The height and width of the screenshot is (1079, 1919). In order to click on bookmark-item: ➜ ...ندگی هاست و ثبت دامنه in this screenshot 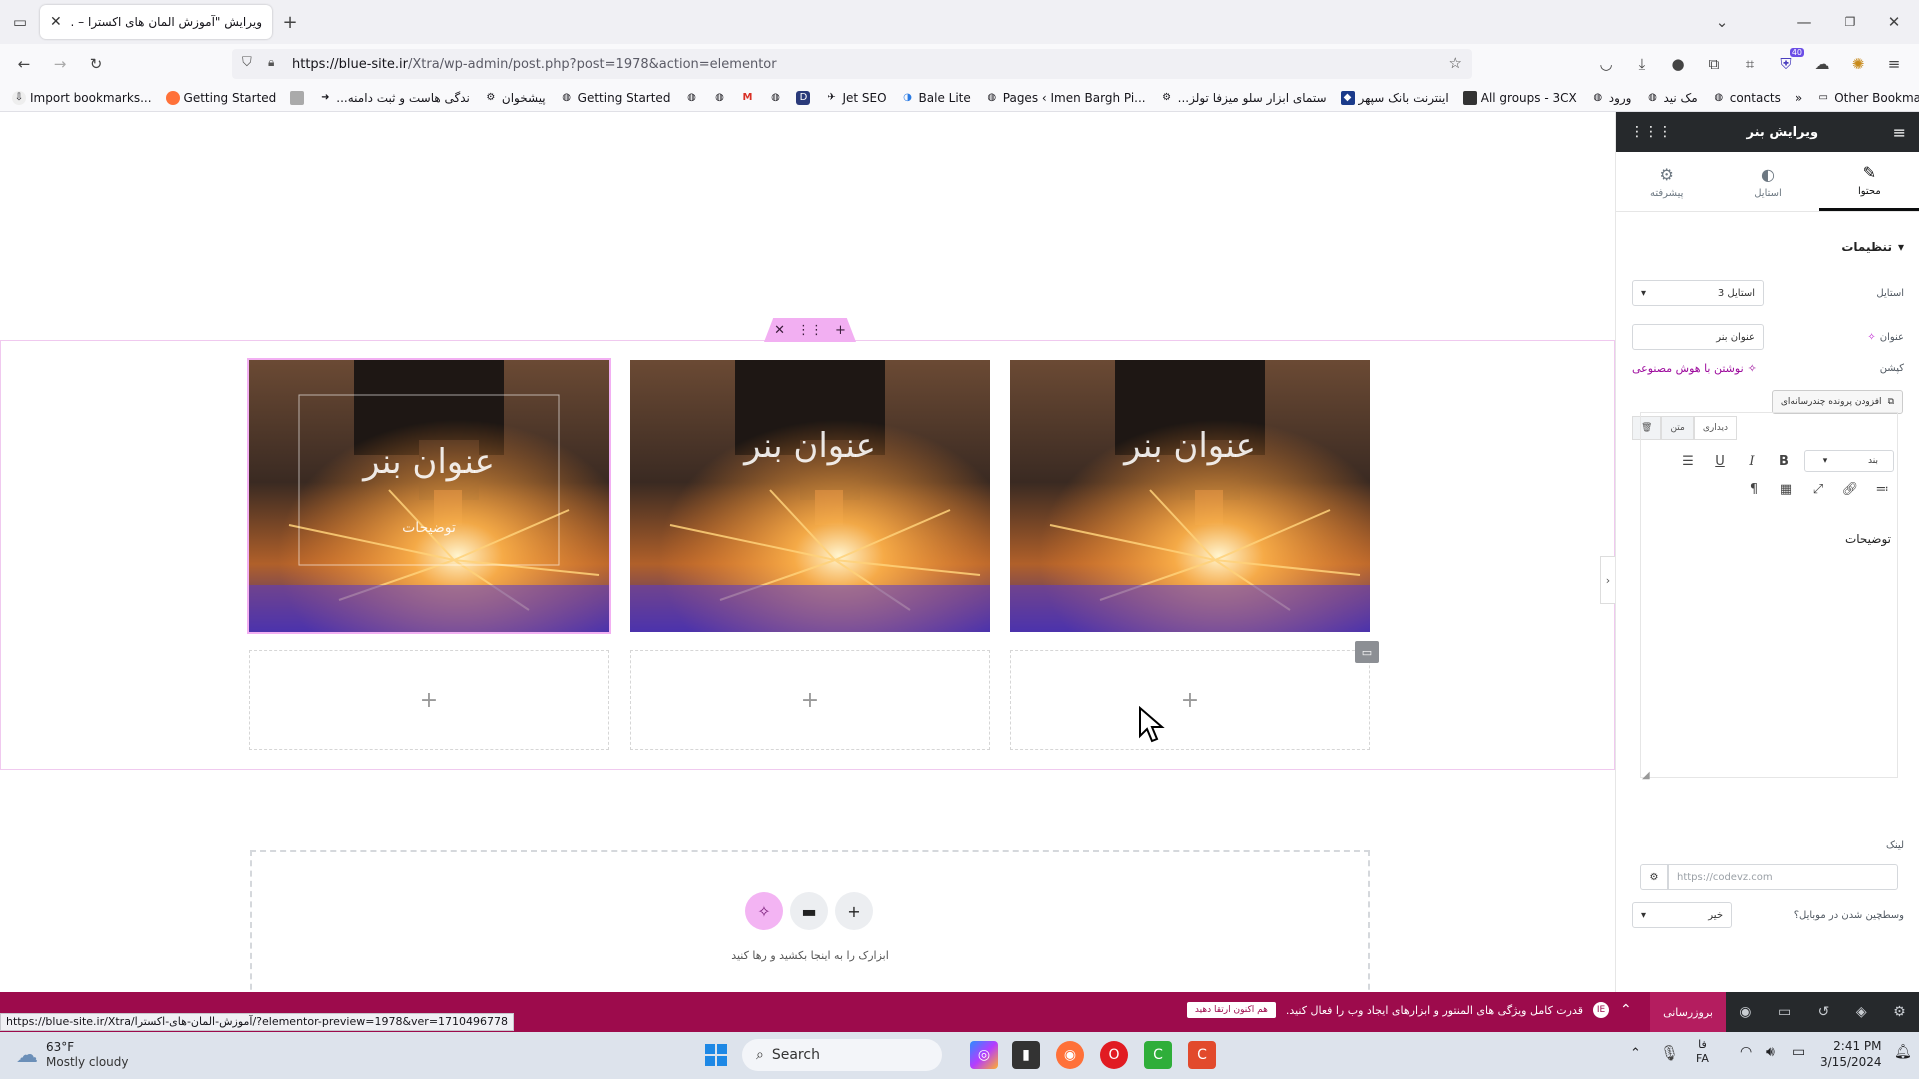, I will do `click(394, 98)`.